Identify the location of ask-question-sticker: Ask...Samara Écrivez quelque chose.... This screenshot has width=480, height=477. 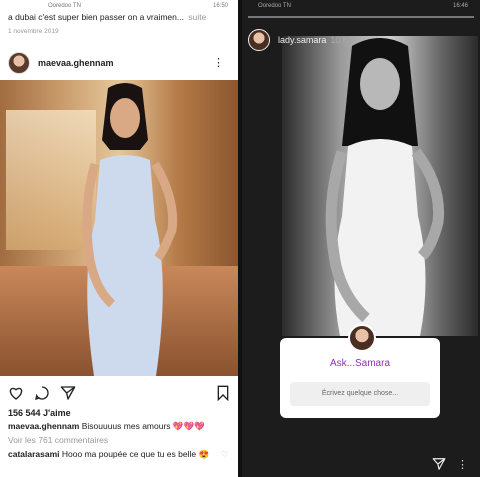
(360, 371).